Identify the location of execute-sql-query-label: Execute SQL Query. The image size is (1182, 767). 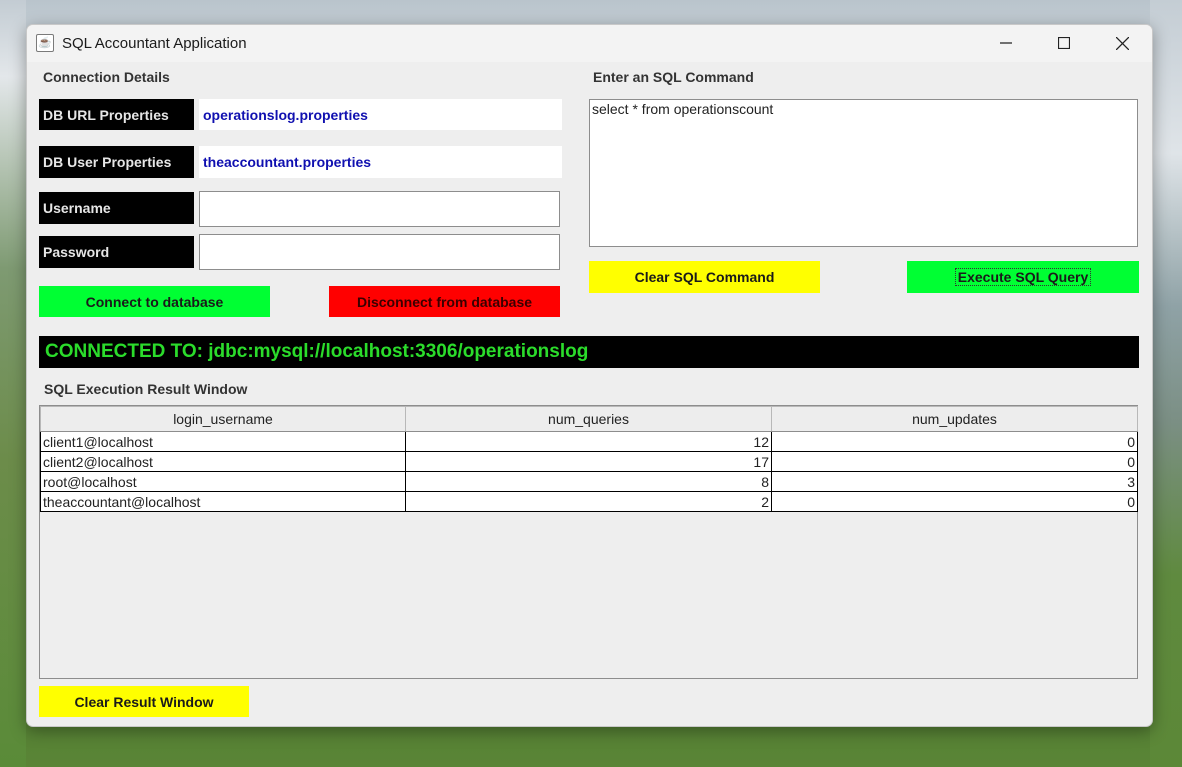
(1023, 277).